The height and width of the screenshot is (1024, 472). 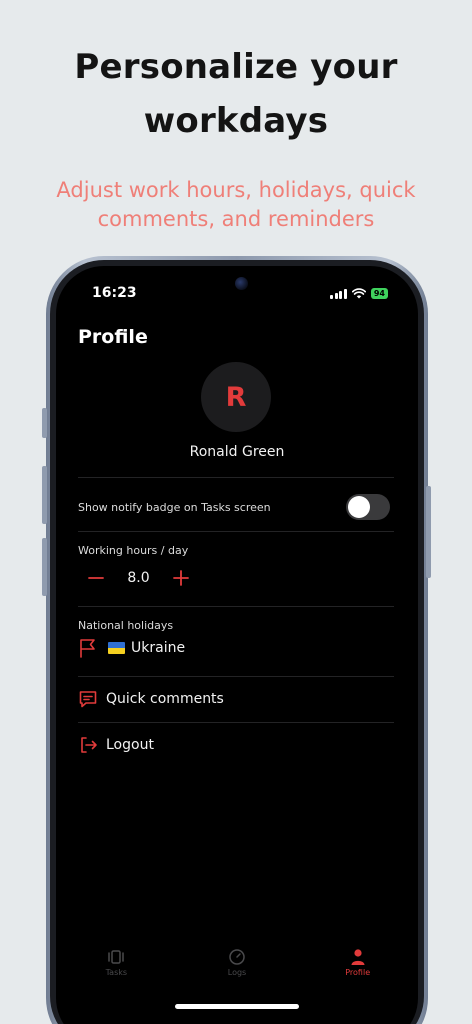 I want to click on tab-tasks: Tasks, so click(x=116, y=962).